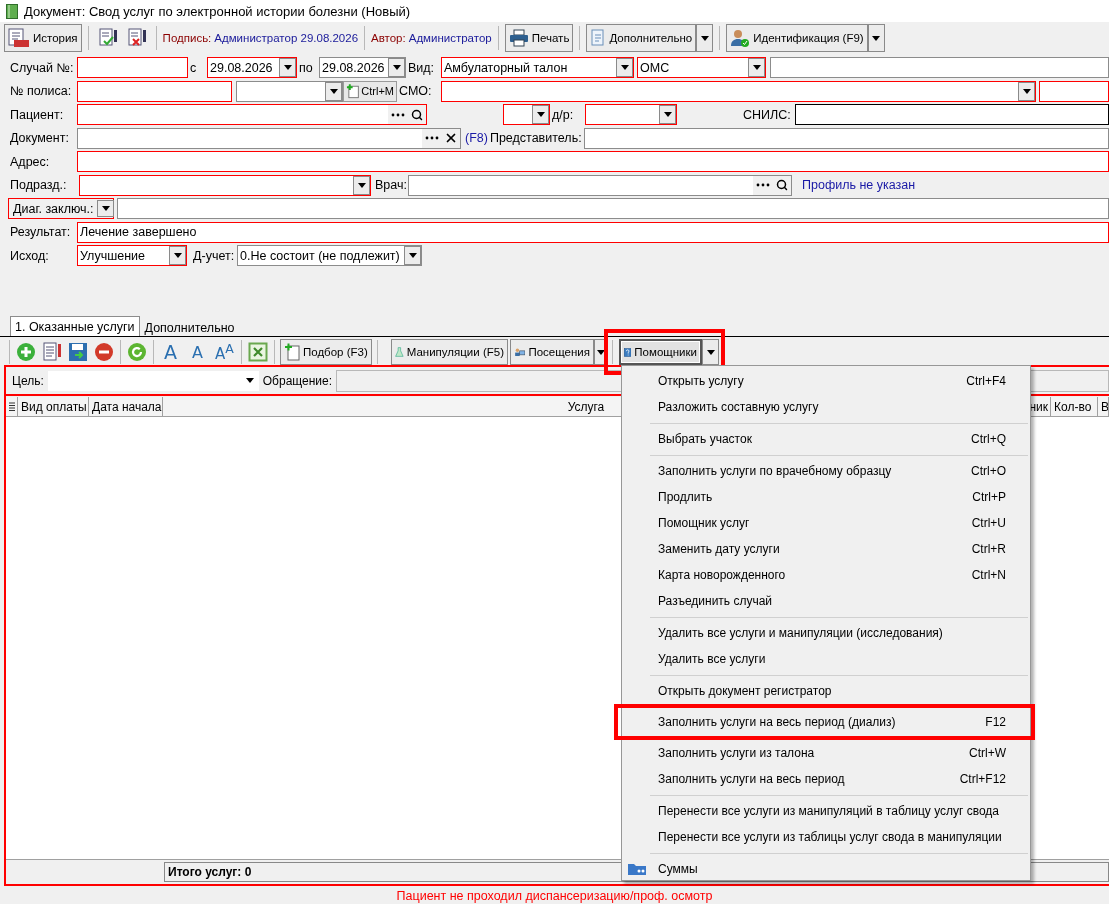  What do you see at coordinates (53, 406) in the screenshot?
I see `column-header: Вид оплаты` at bounding box center [53, 406].